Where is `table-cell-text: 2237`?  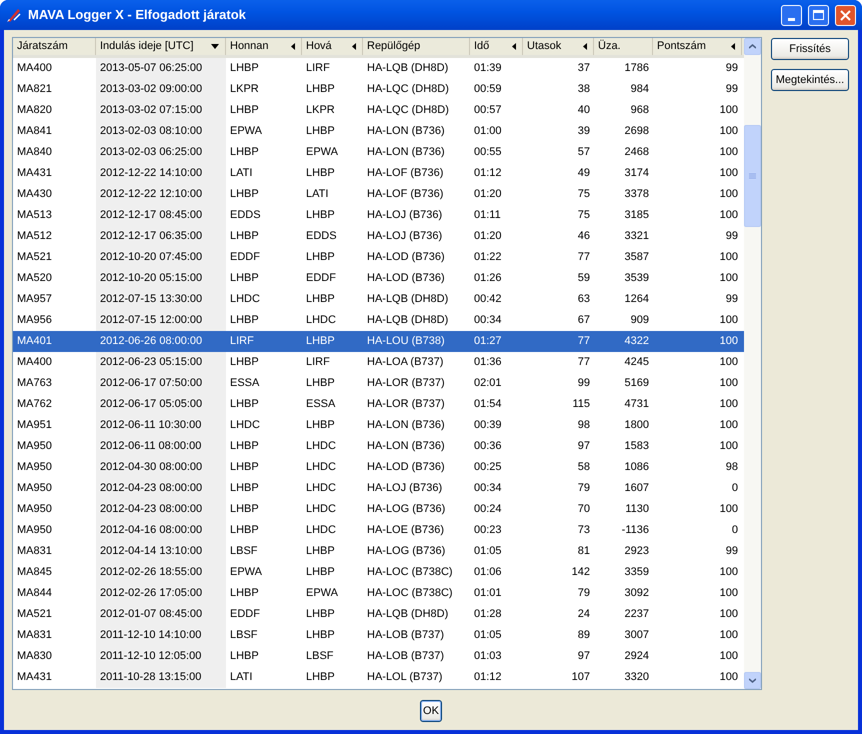 table-cell-text: 2237 is located at coordinates (637, 614).